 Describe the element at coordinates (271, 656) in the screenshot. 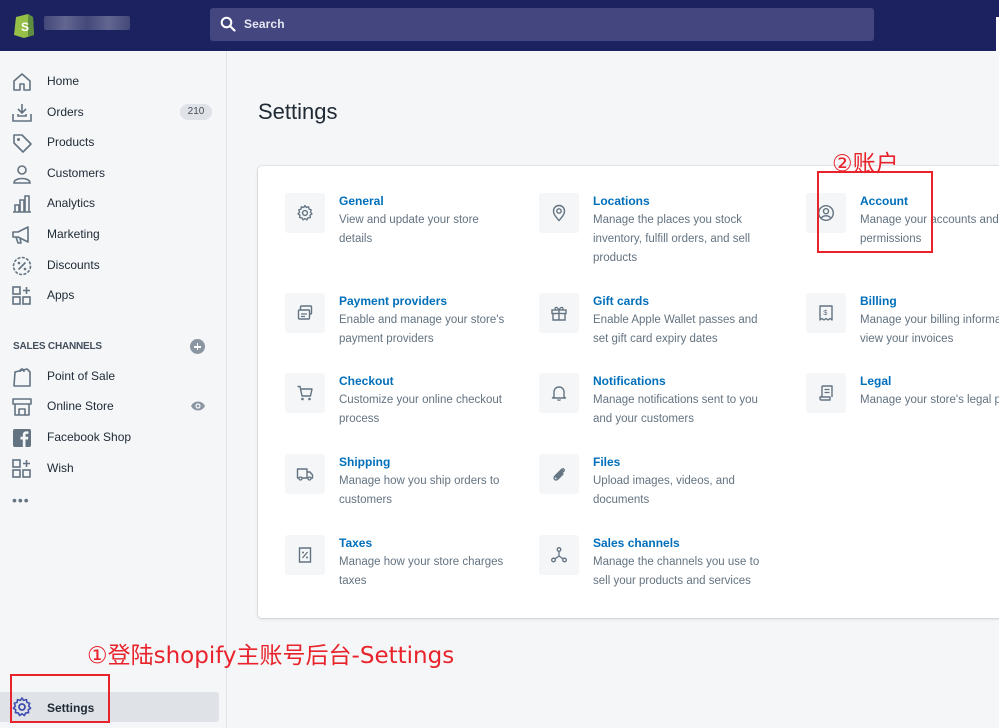

I see `annotation-step-1: ①登陆shopify主账号后台-Settings` at that location.